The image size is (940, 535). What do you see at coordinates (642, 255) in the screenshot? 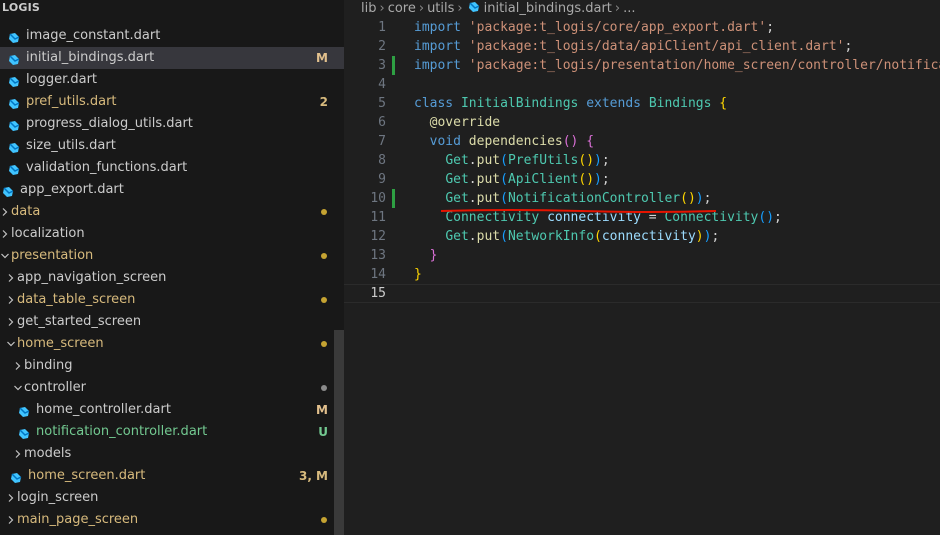
I see `code-line: 13 }` at bounding box center [642, 255].